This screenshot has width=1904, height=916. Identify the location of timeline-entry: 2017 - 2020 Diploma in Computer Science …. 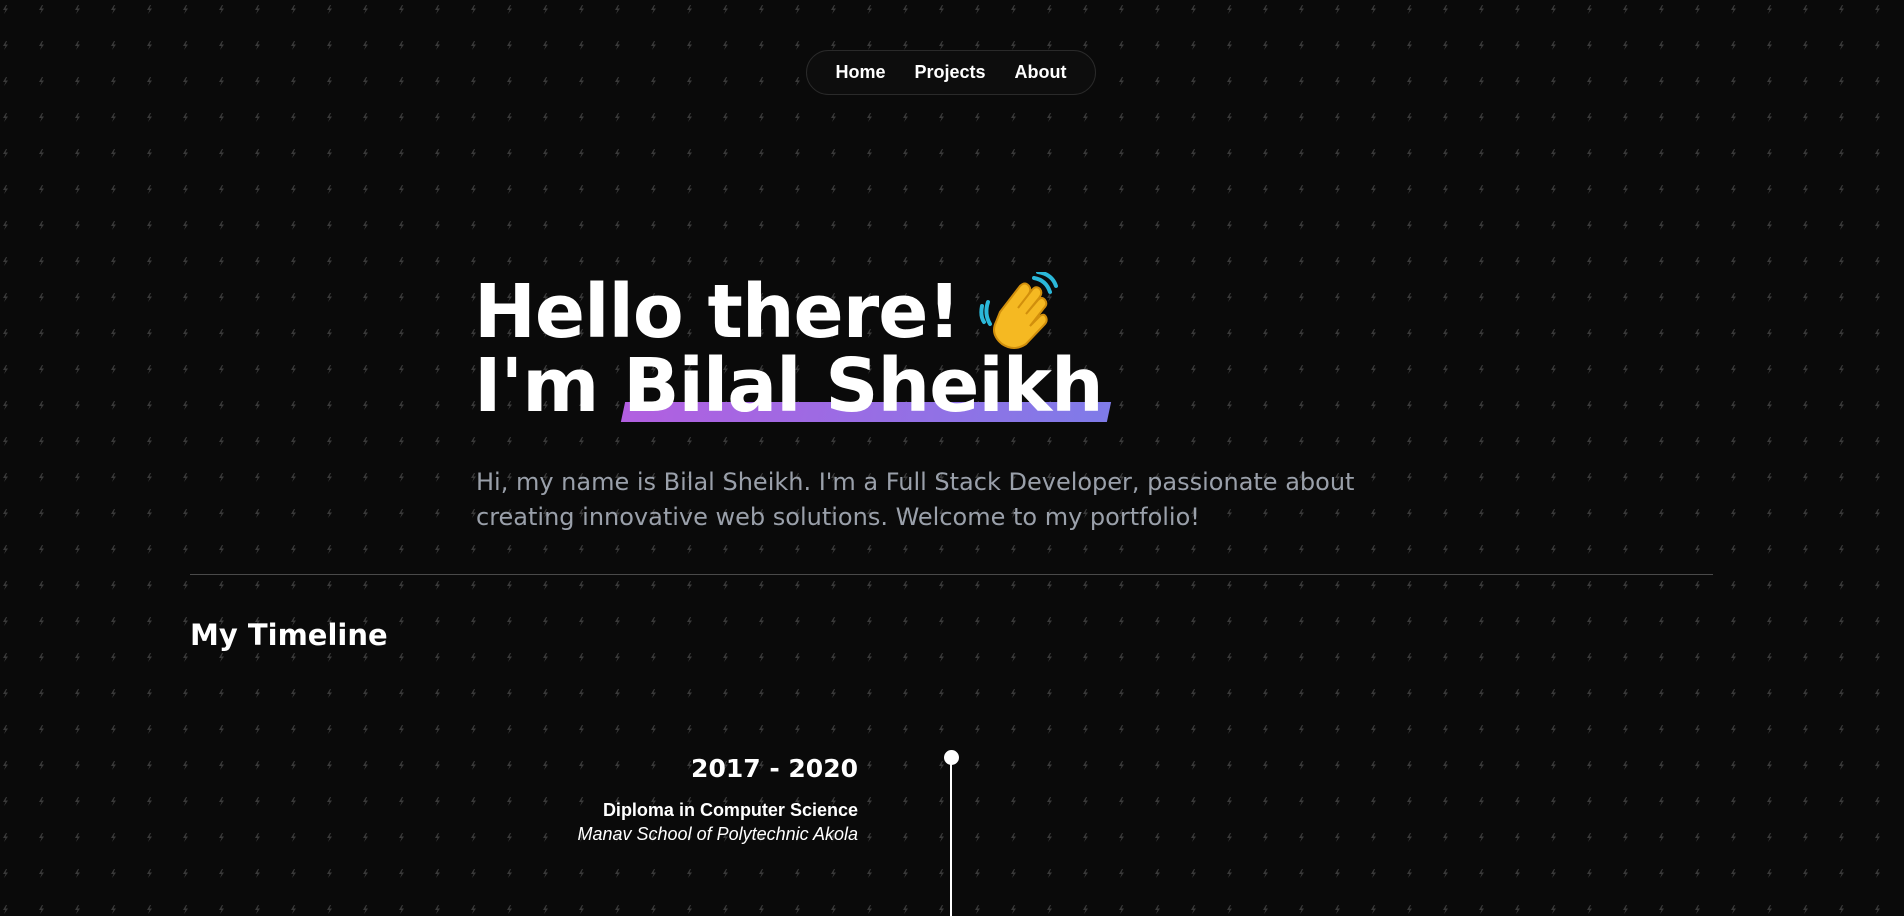
(718, 799).